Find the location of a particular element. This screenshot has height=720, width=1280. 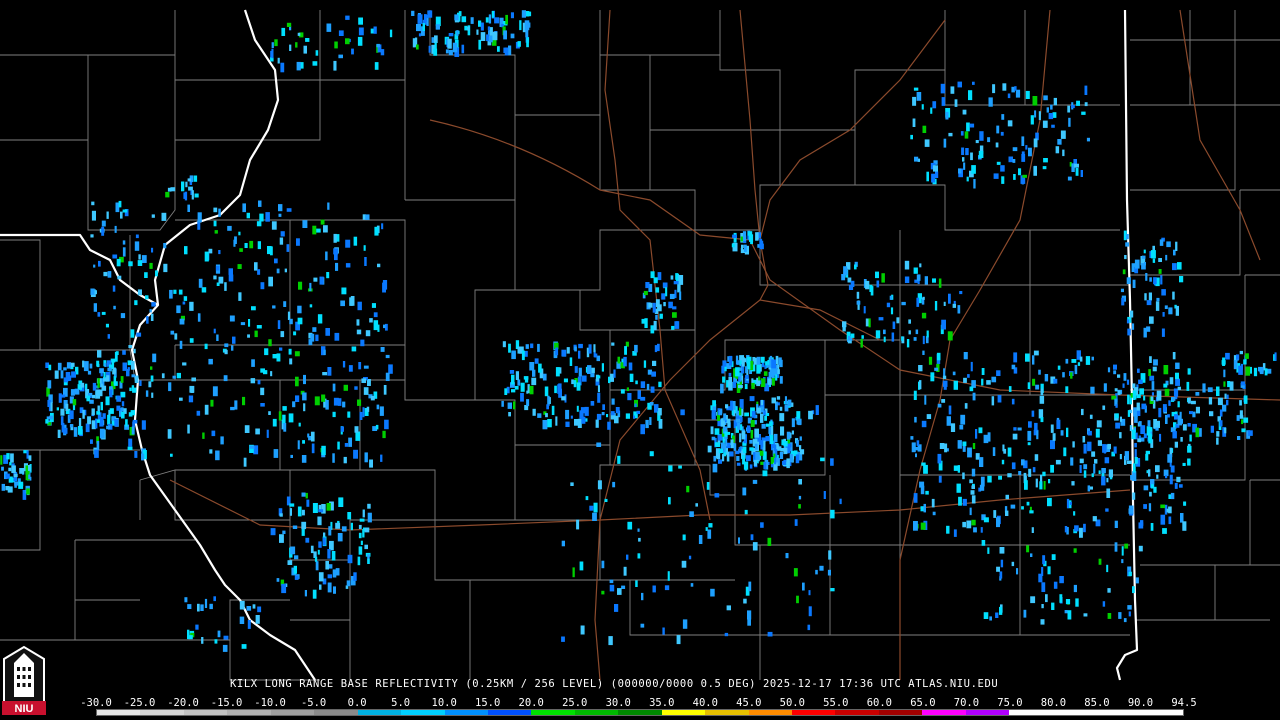

scale-color-swatch is located at coordinates (119, 712).